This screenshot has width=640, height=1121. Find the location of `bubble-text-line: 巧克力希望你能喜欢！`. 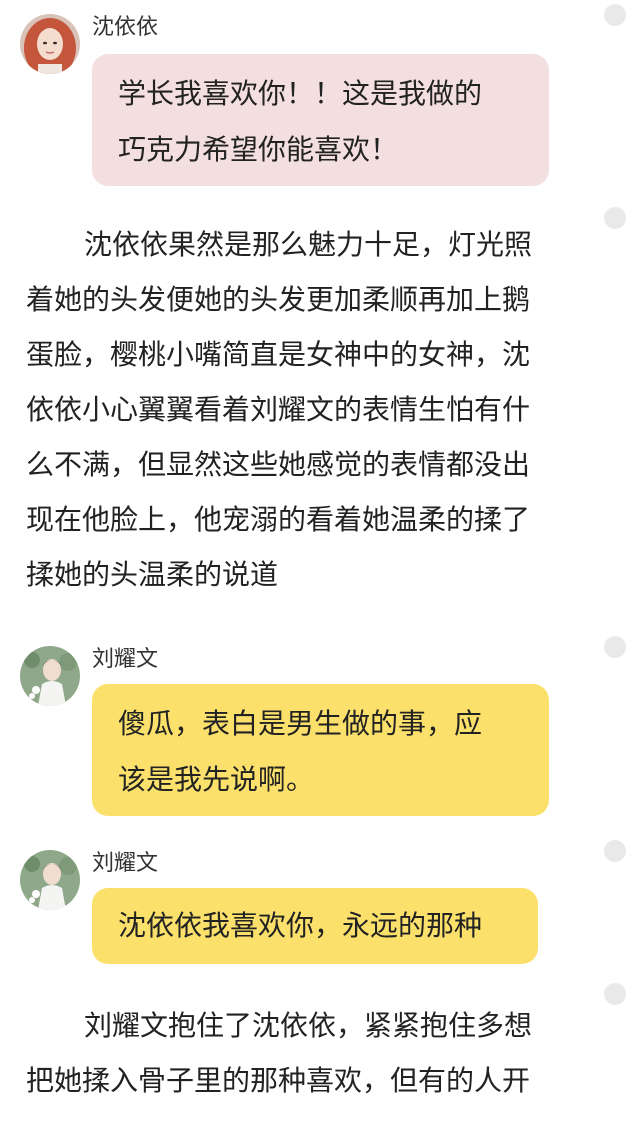

bubble-text-line: 巧克力希望你能喜欢！ is located at coordinates (258, 149).